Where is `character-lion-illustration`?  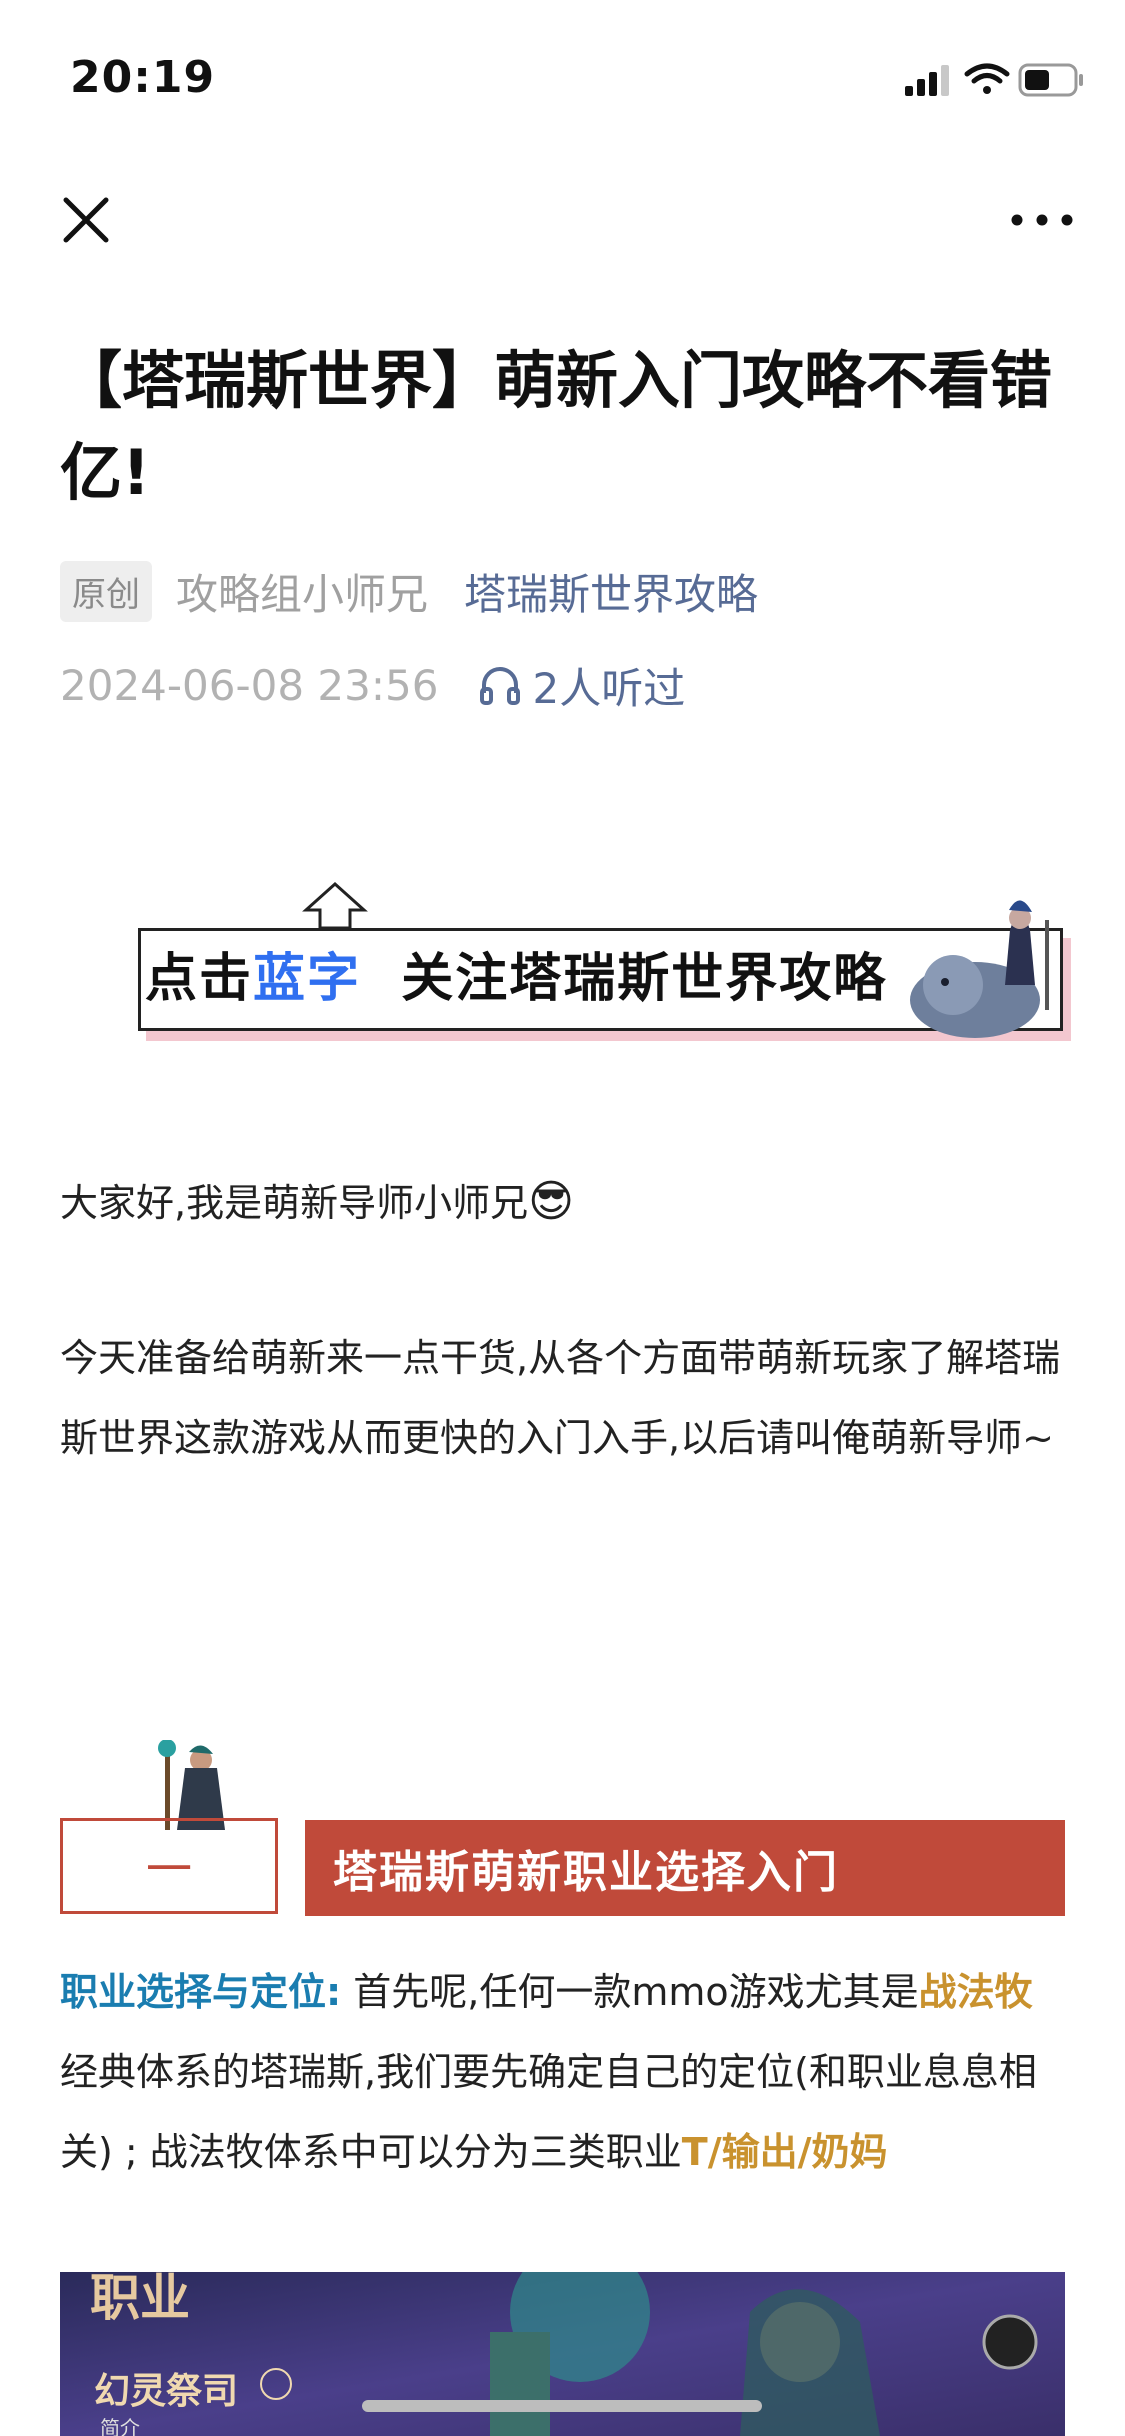 character-lion-illustration is located at coordinates (979, 969).